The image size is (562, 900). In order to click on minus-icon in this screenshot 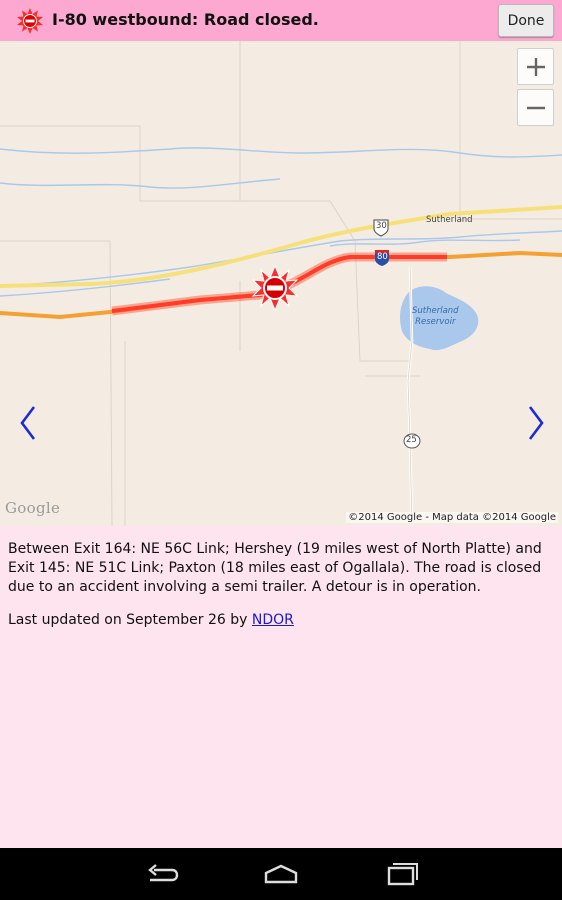, I will do `click(535, 107)`.